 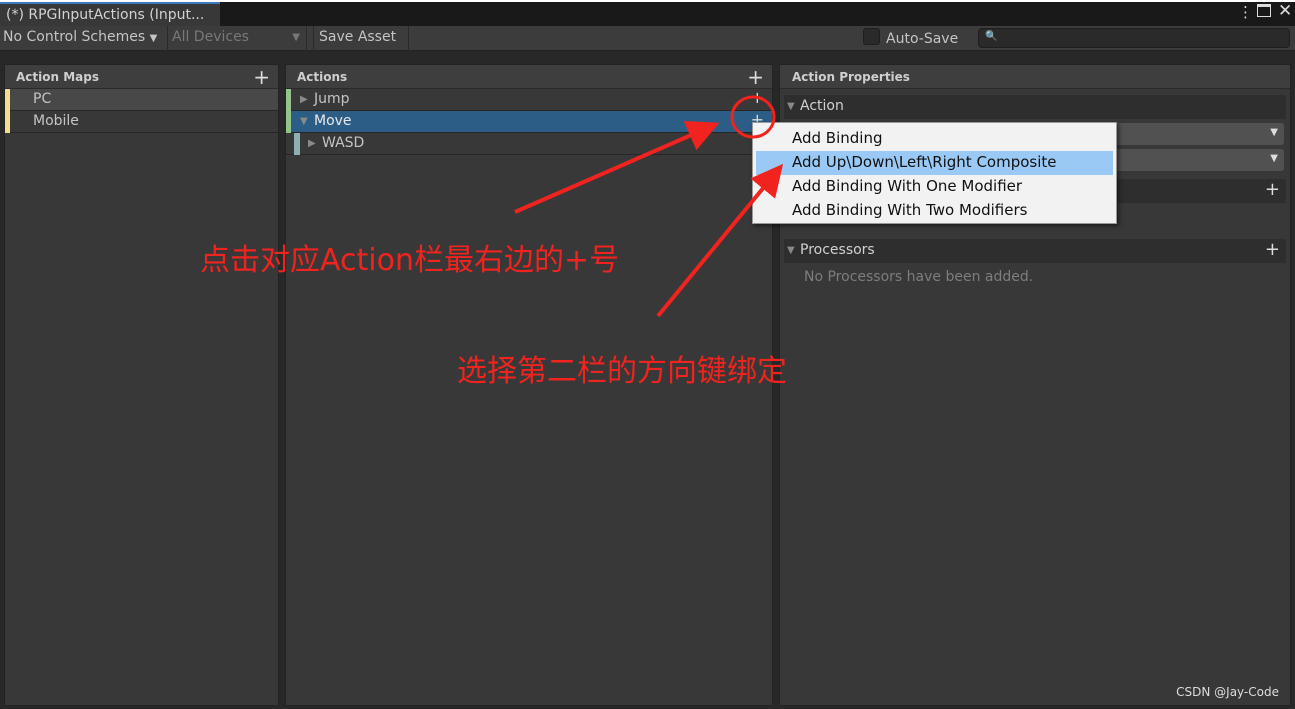 What do you see at coordinates (1227, 692) in the screenshot?
I see `watermark: CSDN @Jay-Code` at bounding box center [1227, 692].